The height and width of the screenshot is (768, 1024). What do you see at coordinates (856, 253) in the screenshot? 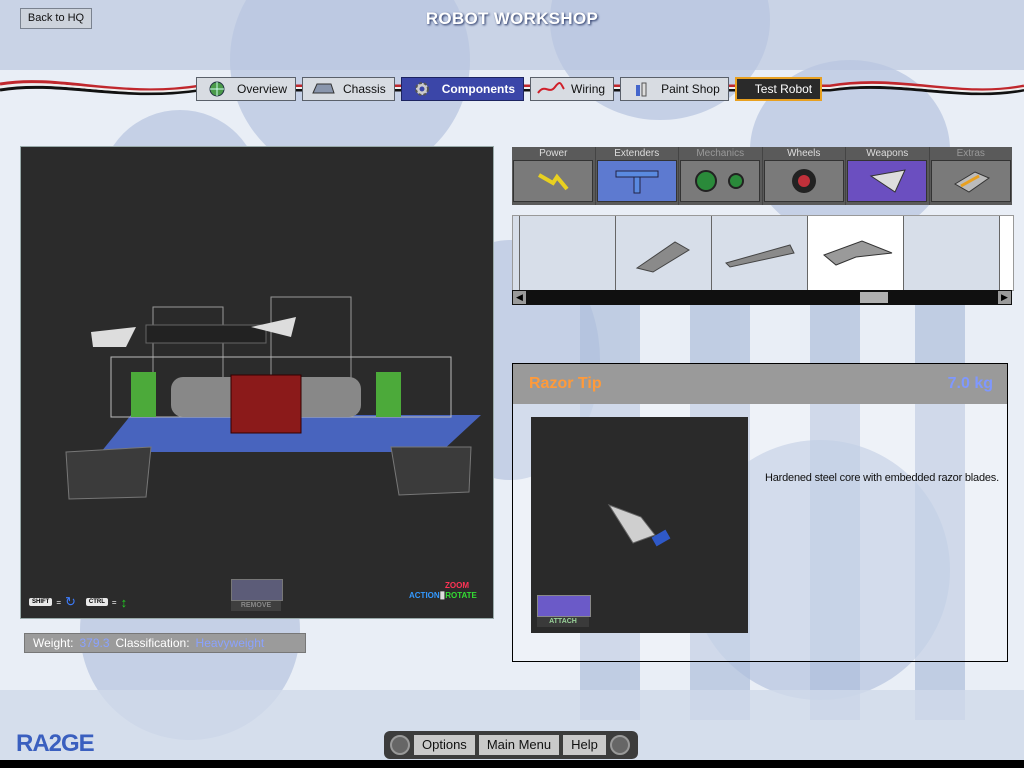
I see `part-razor-tip` at bounding box center [856, 253].